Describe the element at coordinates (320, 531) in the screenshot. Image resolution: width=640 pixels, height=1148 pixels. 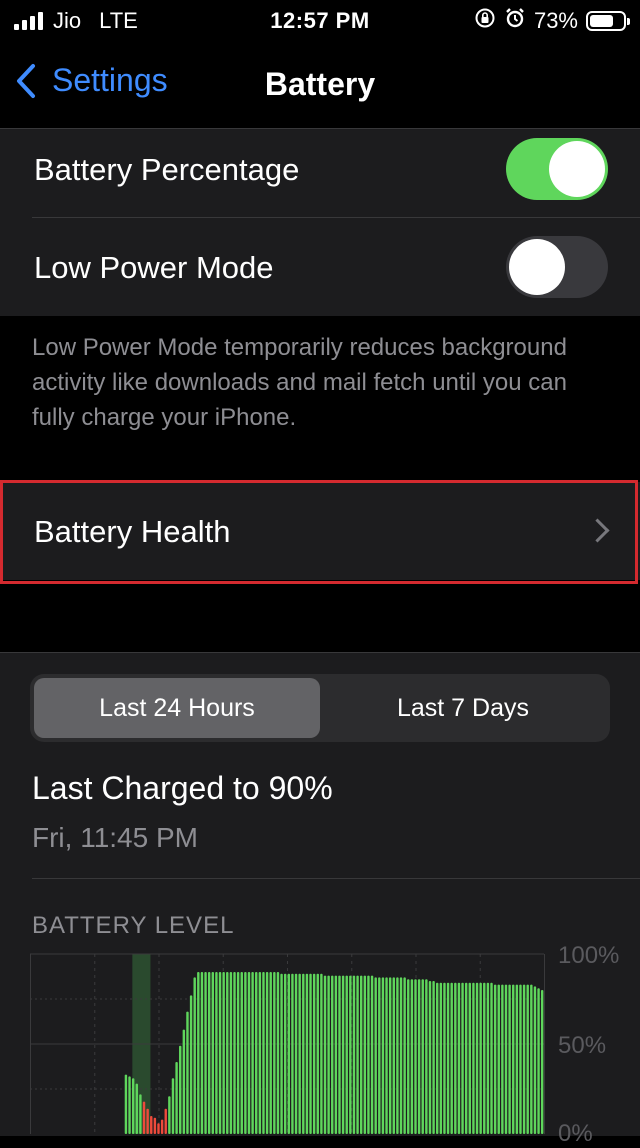
I see `battery-health-row: Battery Health` at that location.